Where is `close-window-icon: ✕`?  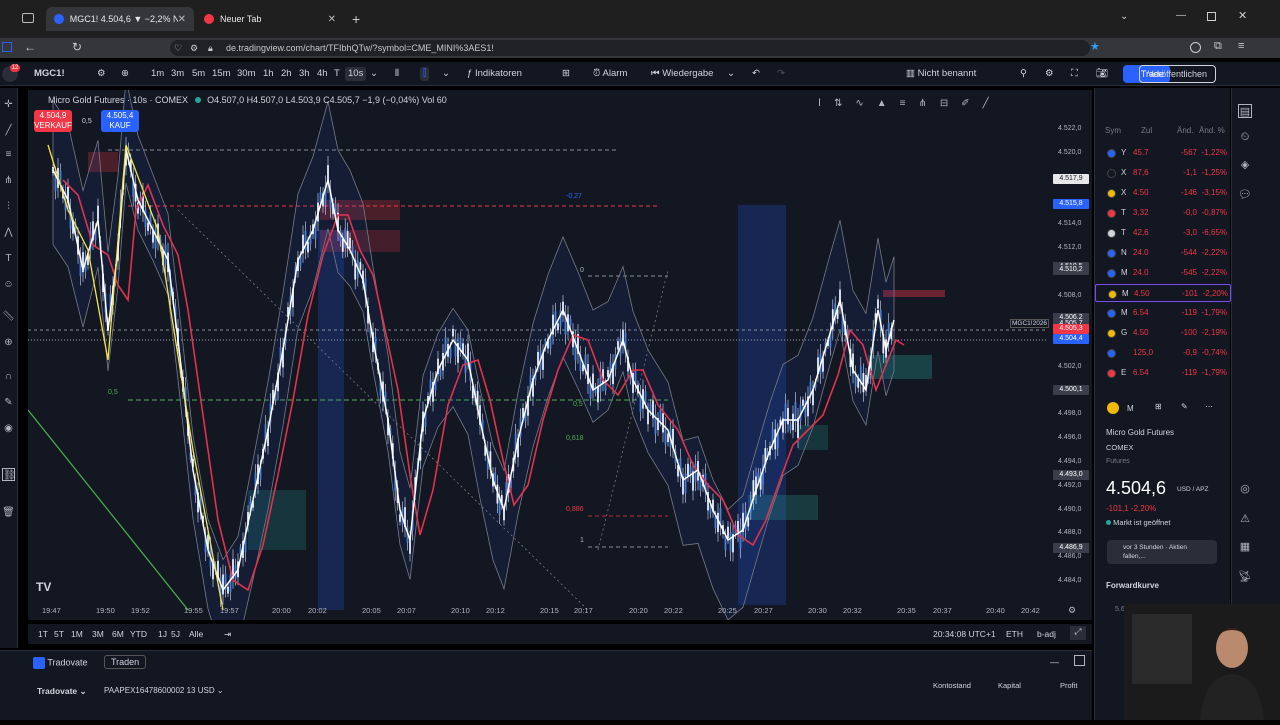 close-window-icon: ✕ is located at coordinates (1242, 15).